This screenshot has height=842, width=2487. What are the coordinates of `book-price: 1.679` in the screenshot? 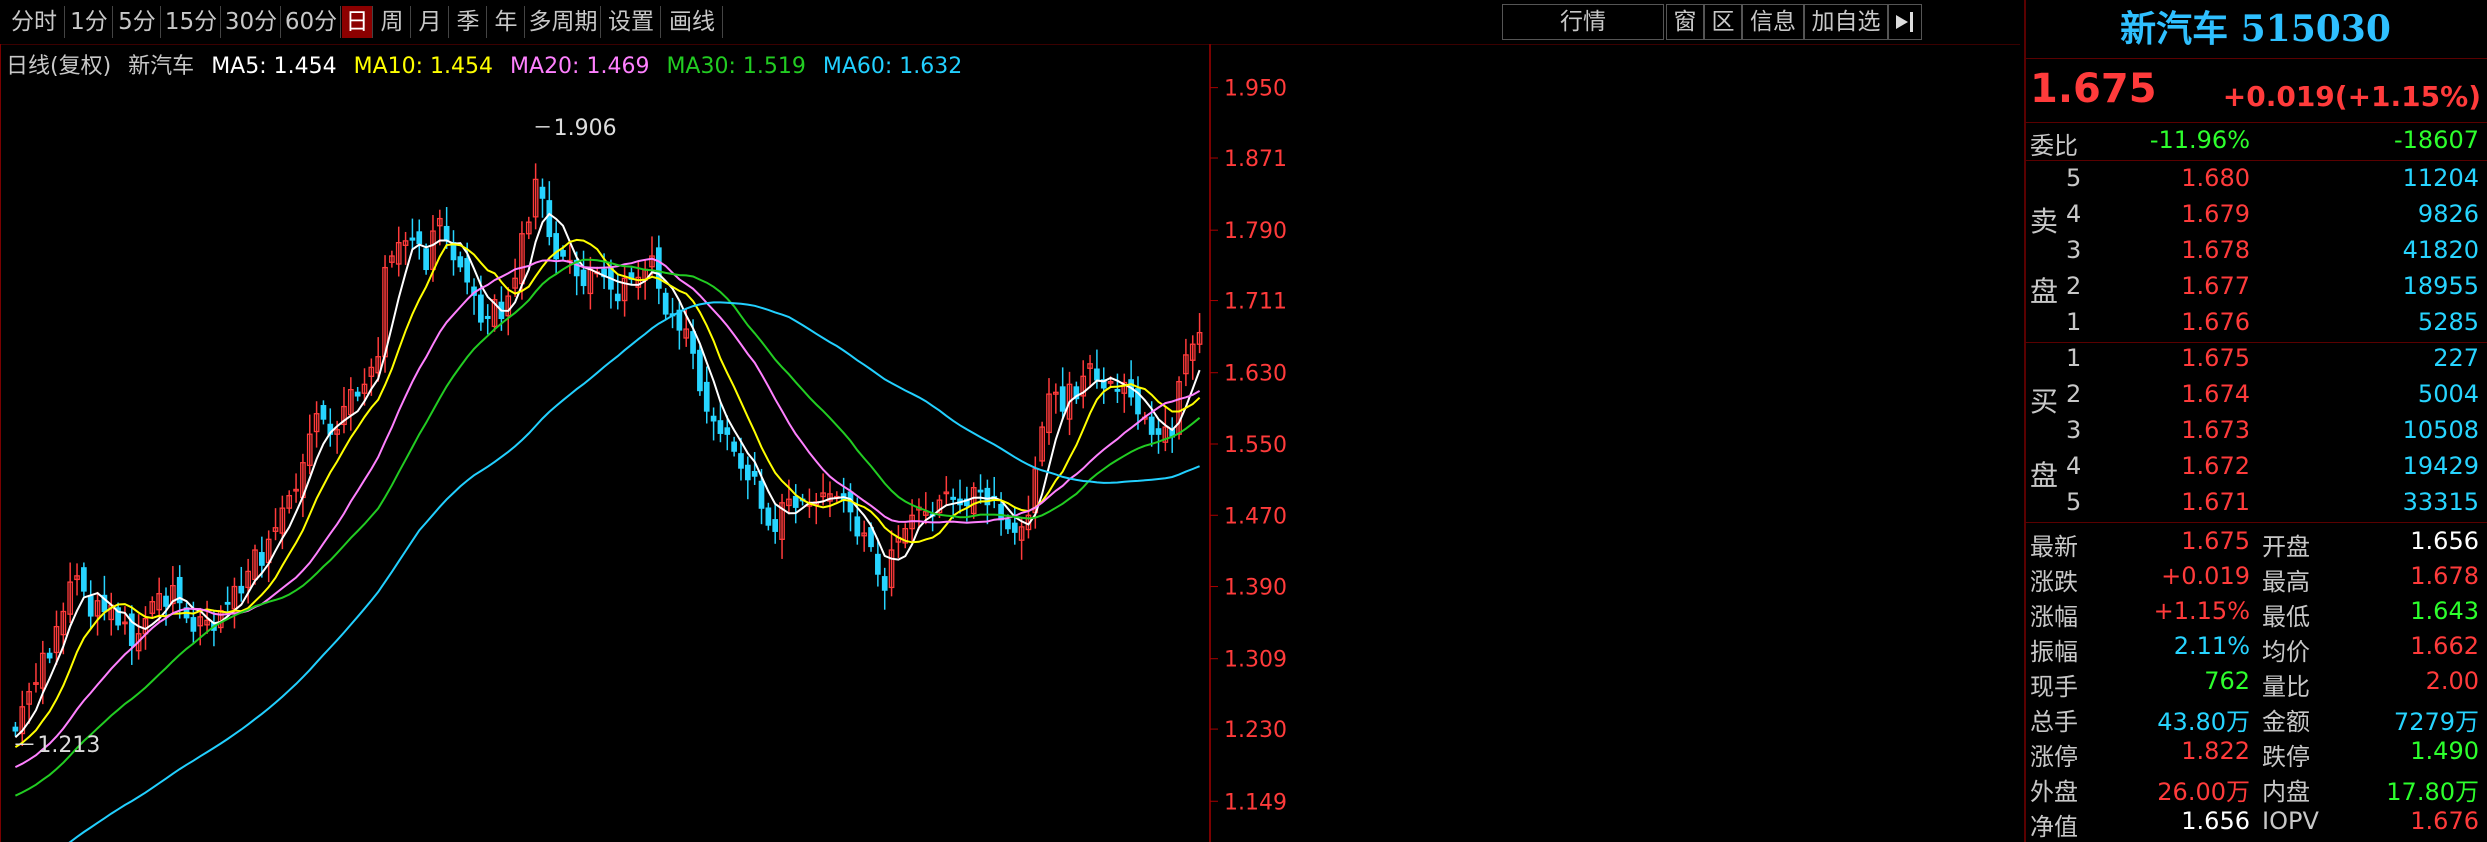 It's located at (2195, 214).